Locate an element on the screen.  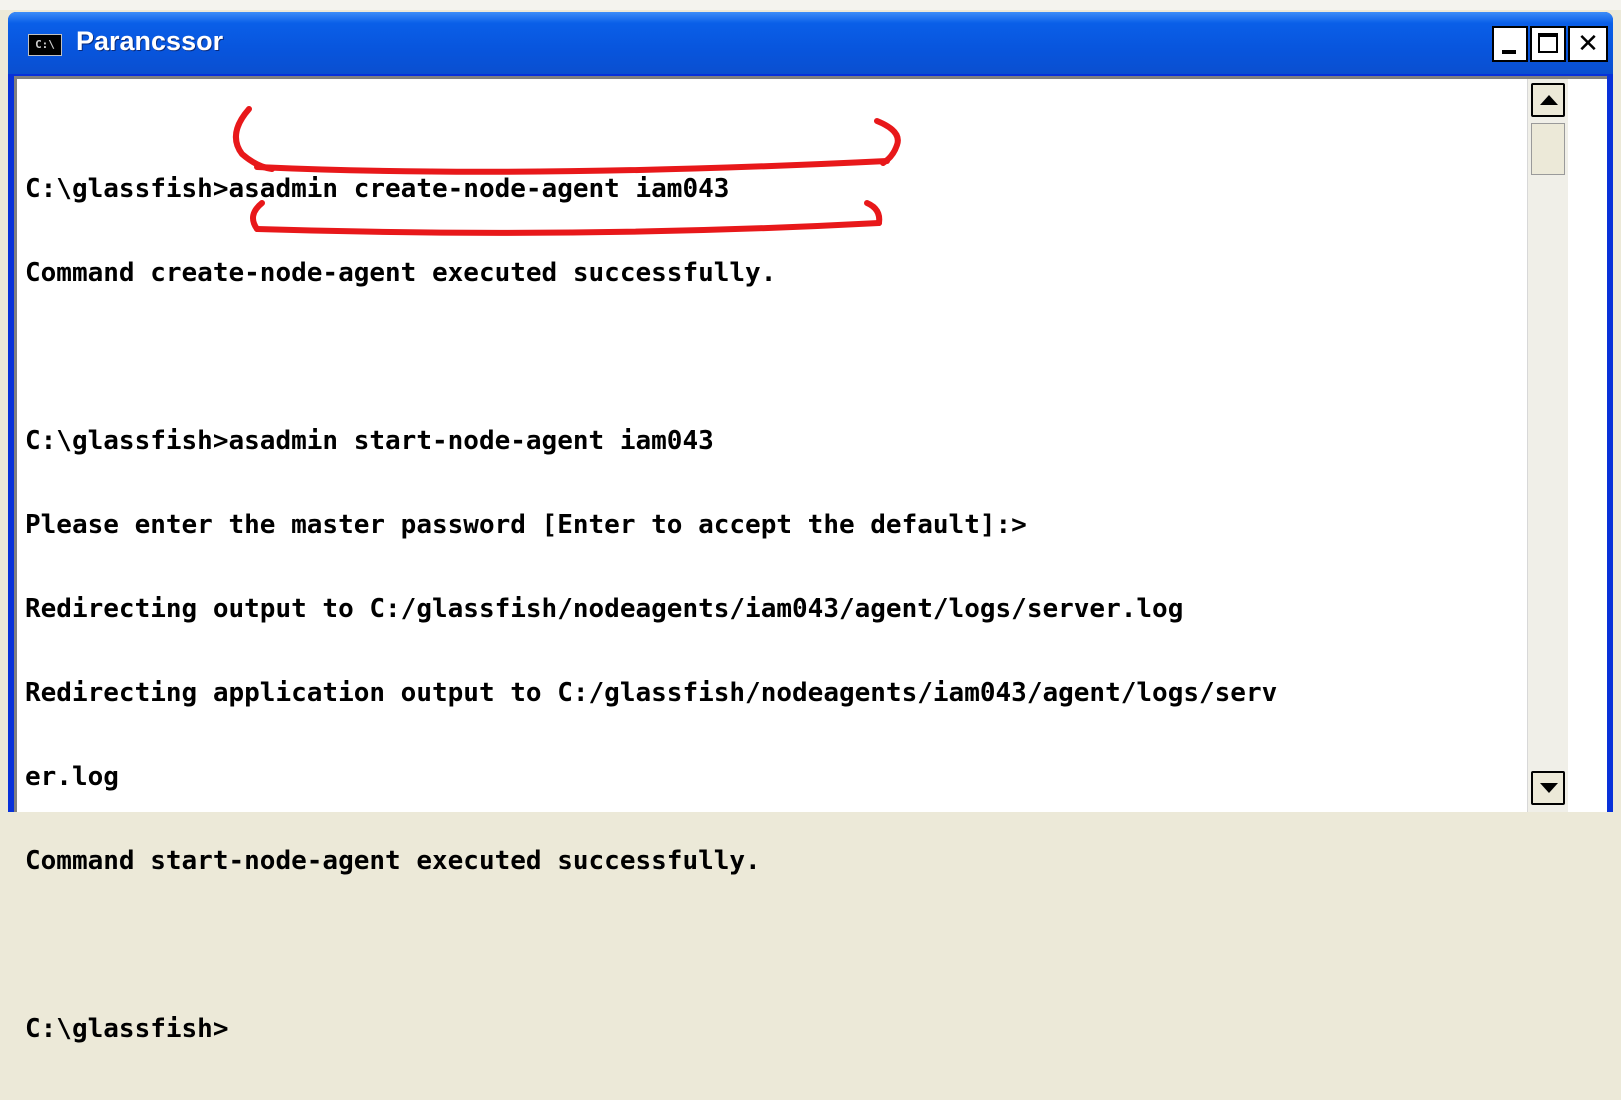
arrow-up-icon is located at coordinates (1549, 100).